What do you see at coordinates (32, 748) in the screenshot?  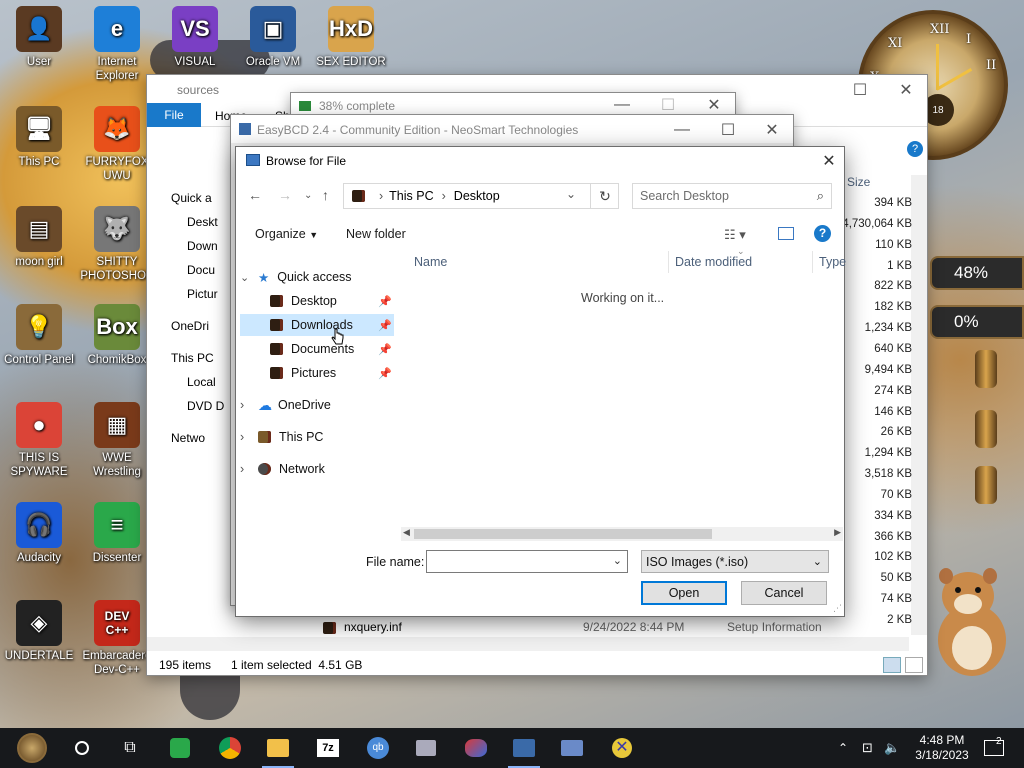 I see `start-button` at bounding box center [32, 748].